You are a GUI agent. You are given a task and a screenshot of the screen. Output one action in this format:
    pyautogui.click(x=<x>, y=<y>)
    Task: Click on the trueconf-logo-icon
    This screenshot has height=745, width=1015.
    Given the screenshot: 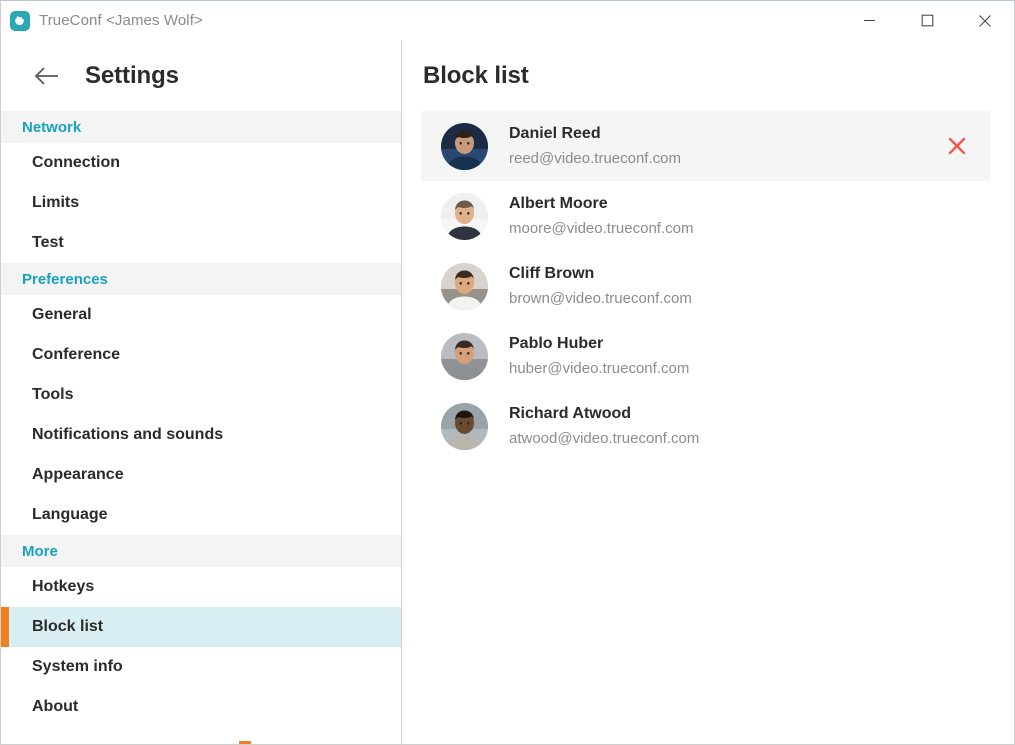 What is the action you would take?
    pyautogui.click(x=20, y=20)
    